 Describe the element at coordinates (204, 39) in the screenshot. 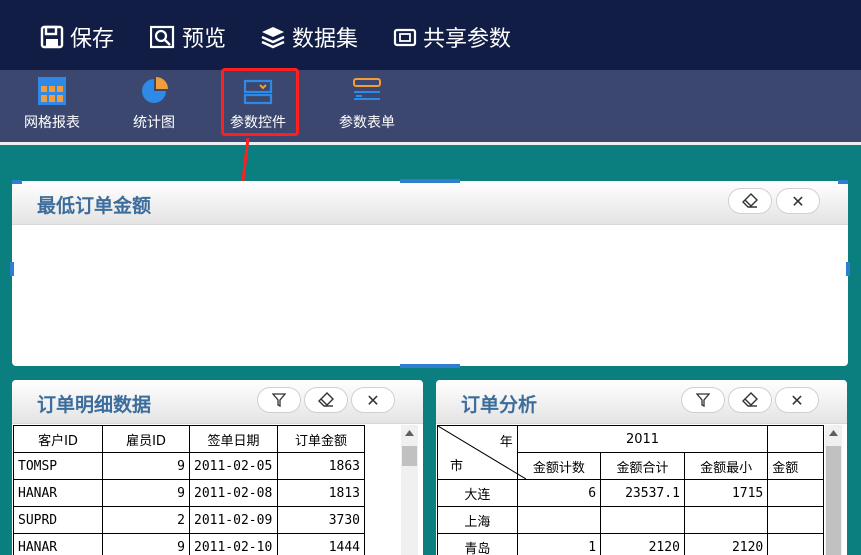

I see `preview-label: 预览` at that location.